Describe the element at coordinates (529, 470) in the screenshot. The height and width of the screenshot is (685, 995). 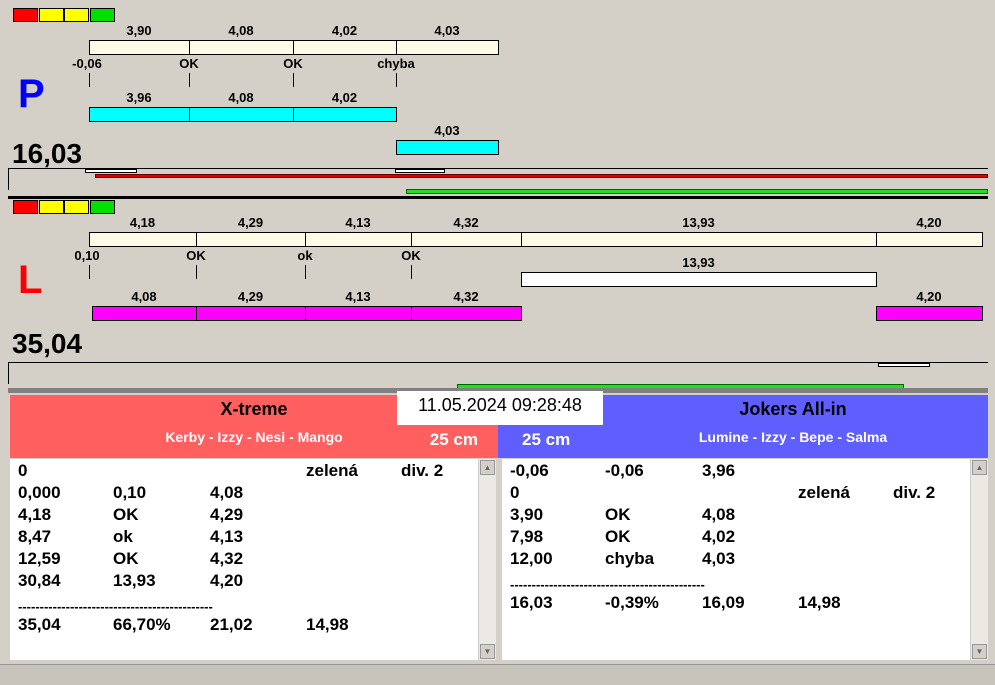
I see `result-cell: -0,06` at that location.